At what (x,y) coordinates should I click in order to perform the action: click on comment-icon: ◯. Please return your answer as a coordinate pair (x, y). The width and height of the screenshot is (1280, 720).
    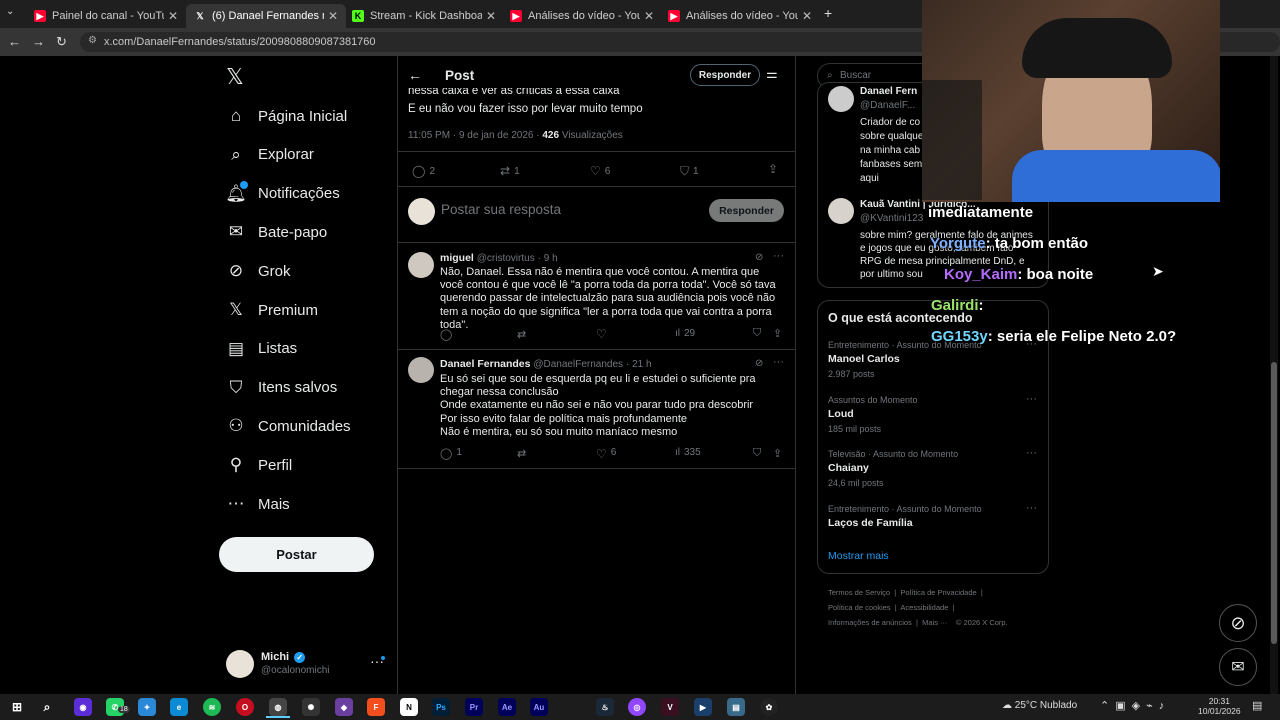
    Looking at the image, I should click on (446, 334).